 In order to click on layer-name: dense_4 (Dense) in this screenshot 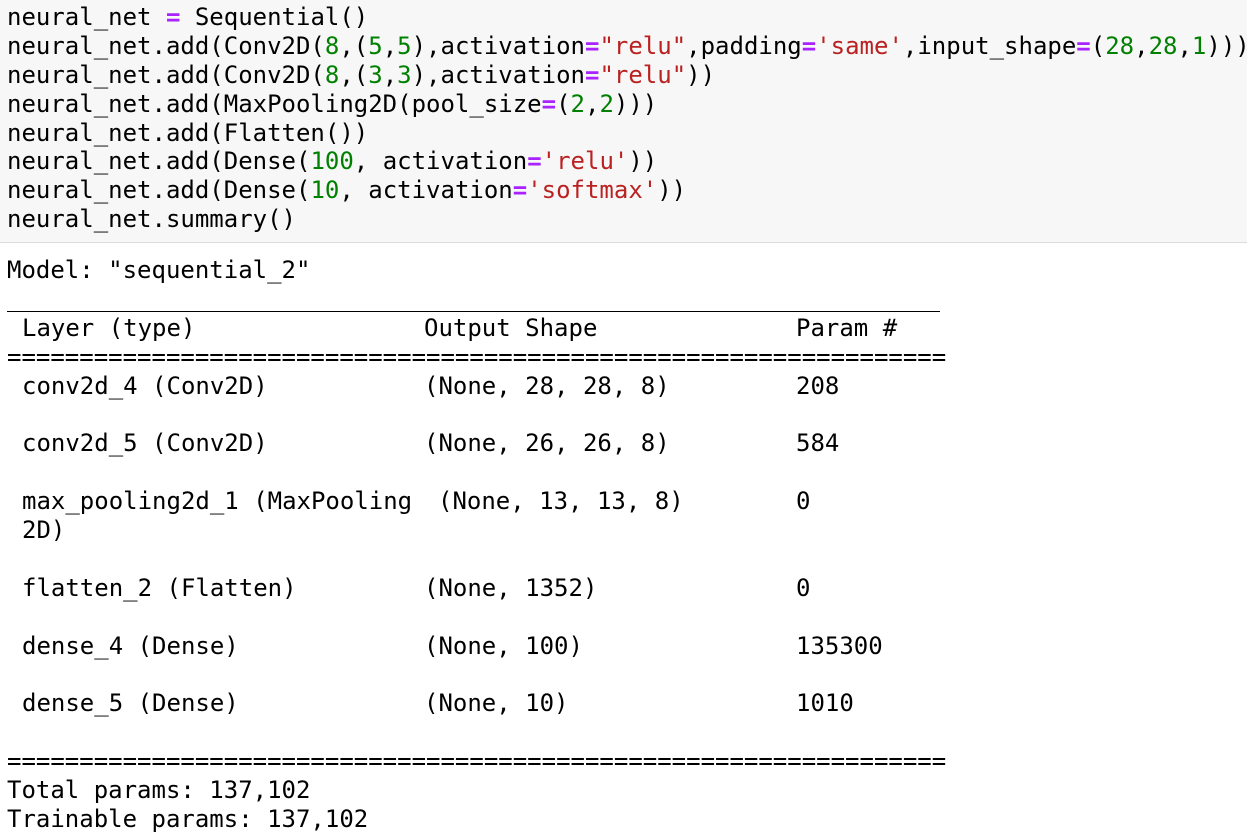, I will do `click(130, 646)`.